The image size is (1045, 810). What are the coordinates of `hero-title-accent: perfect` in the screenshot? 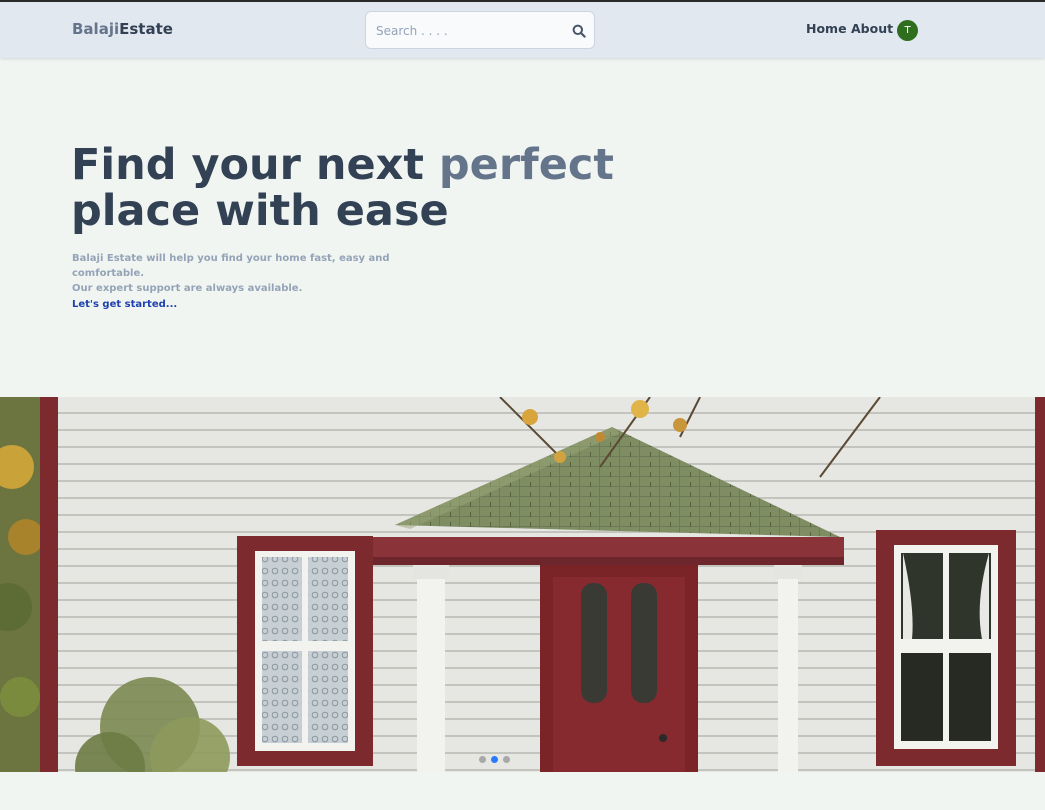 It's located at (526, 165).